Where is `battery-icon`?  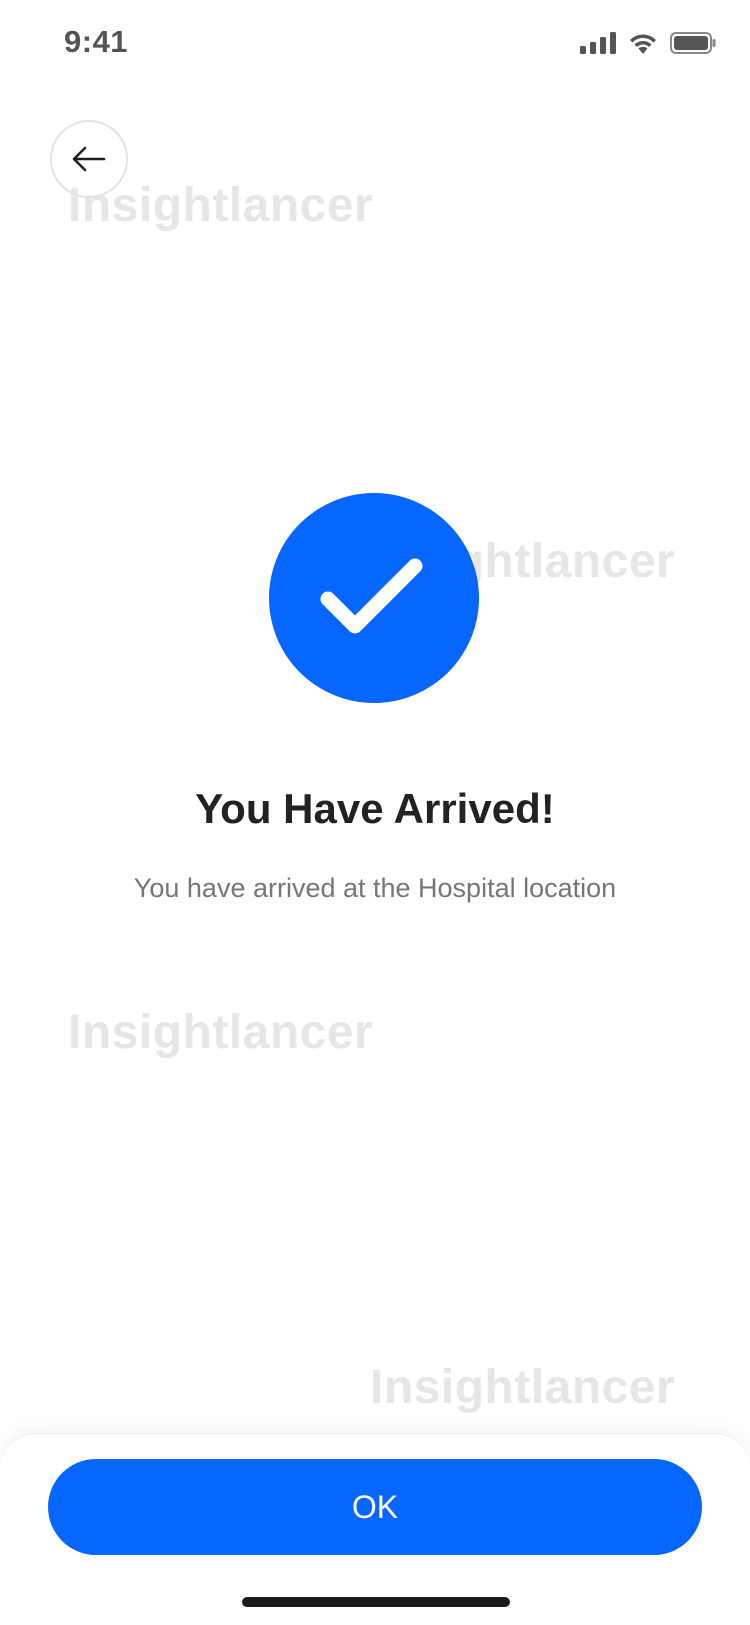 battery-icon is located at coordinates (693, 43).